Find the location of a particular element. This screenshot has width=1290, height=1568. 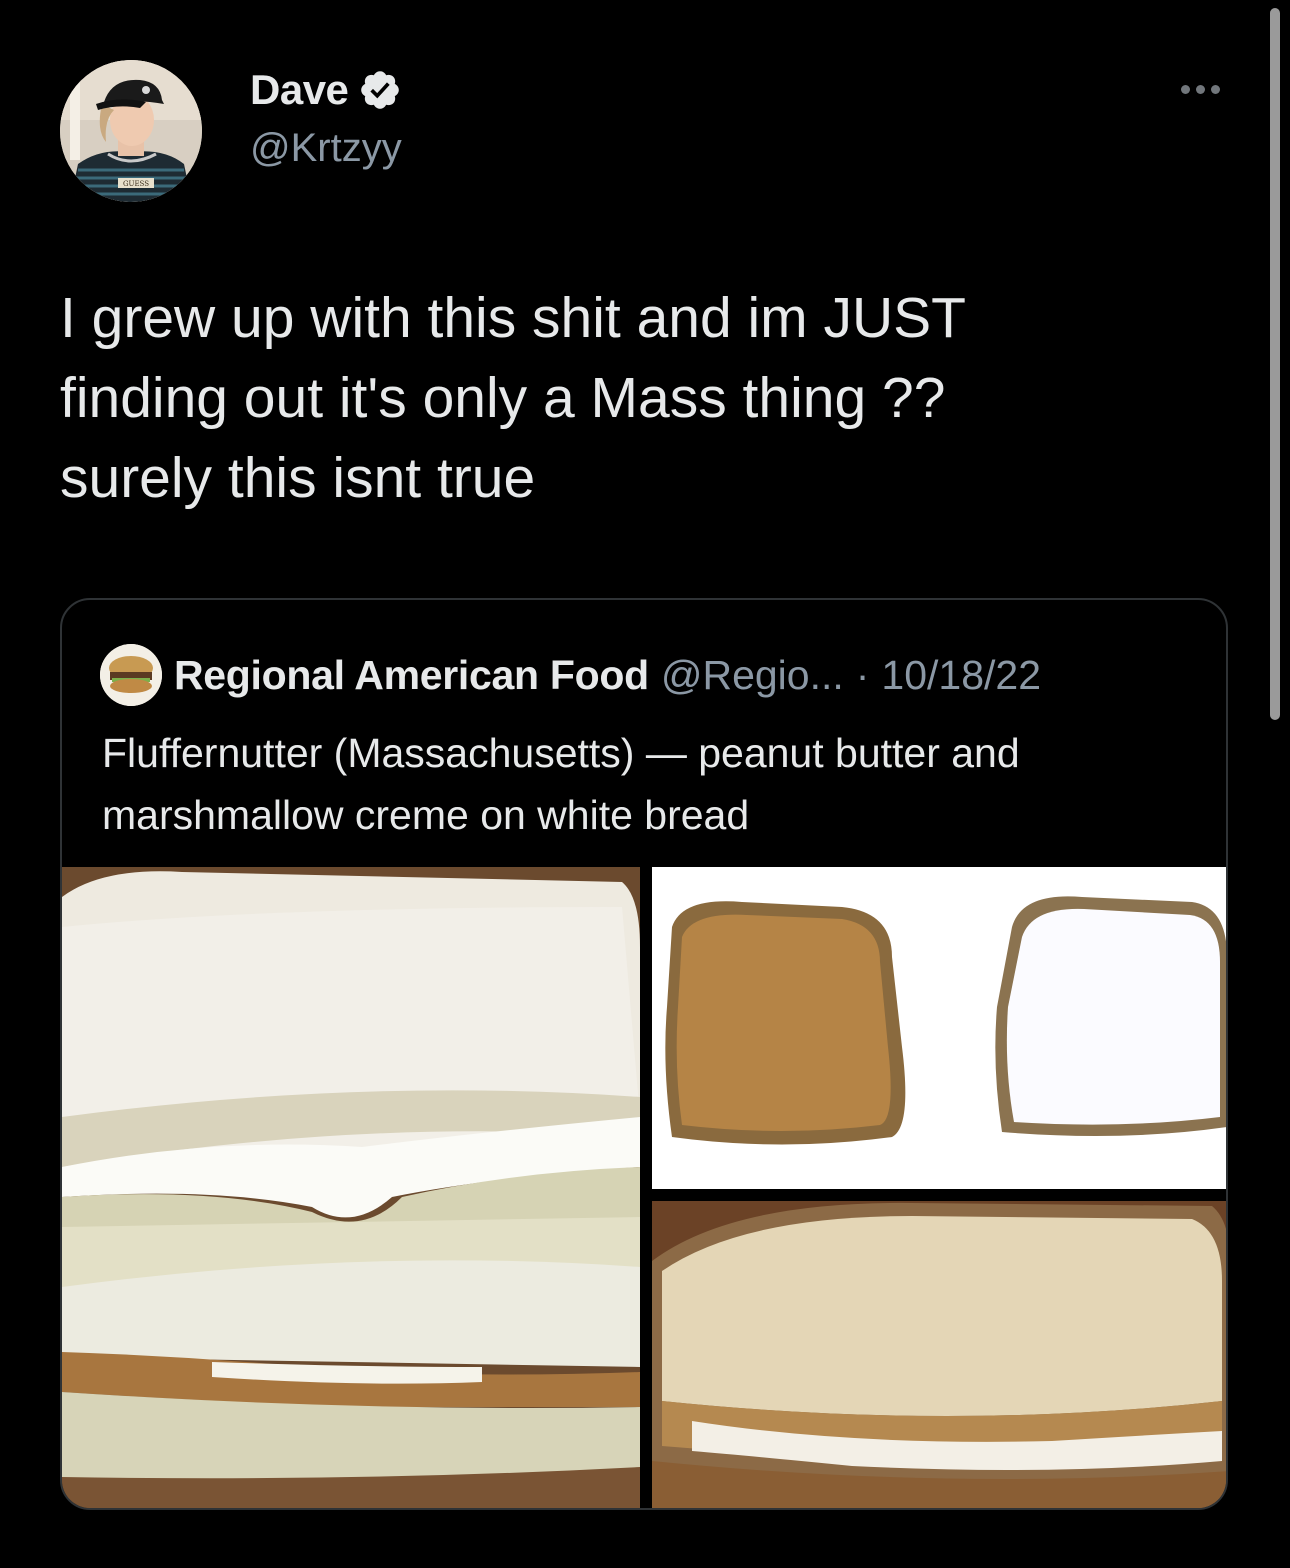

quoted-tweet-date: 10/18/22 is located at coordinates (961, 675).